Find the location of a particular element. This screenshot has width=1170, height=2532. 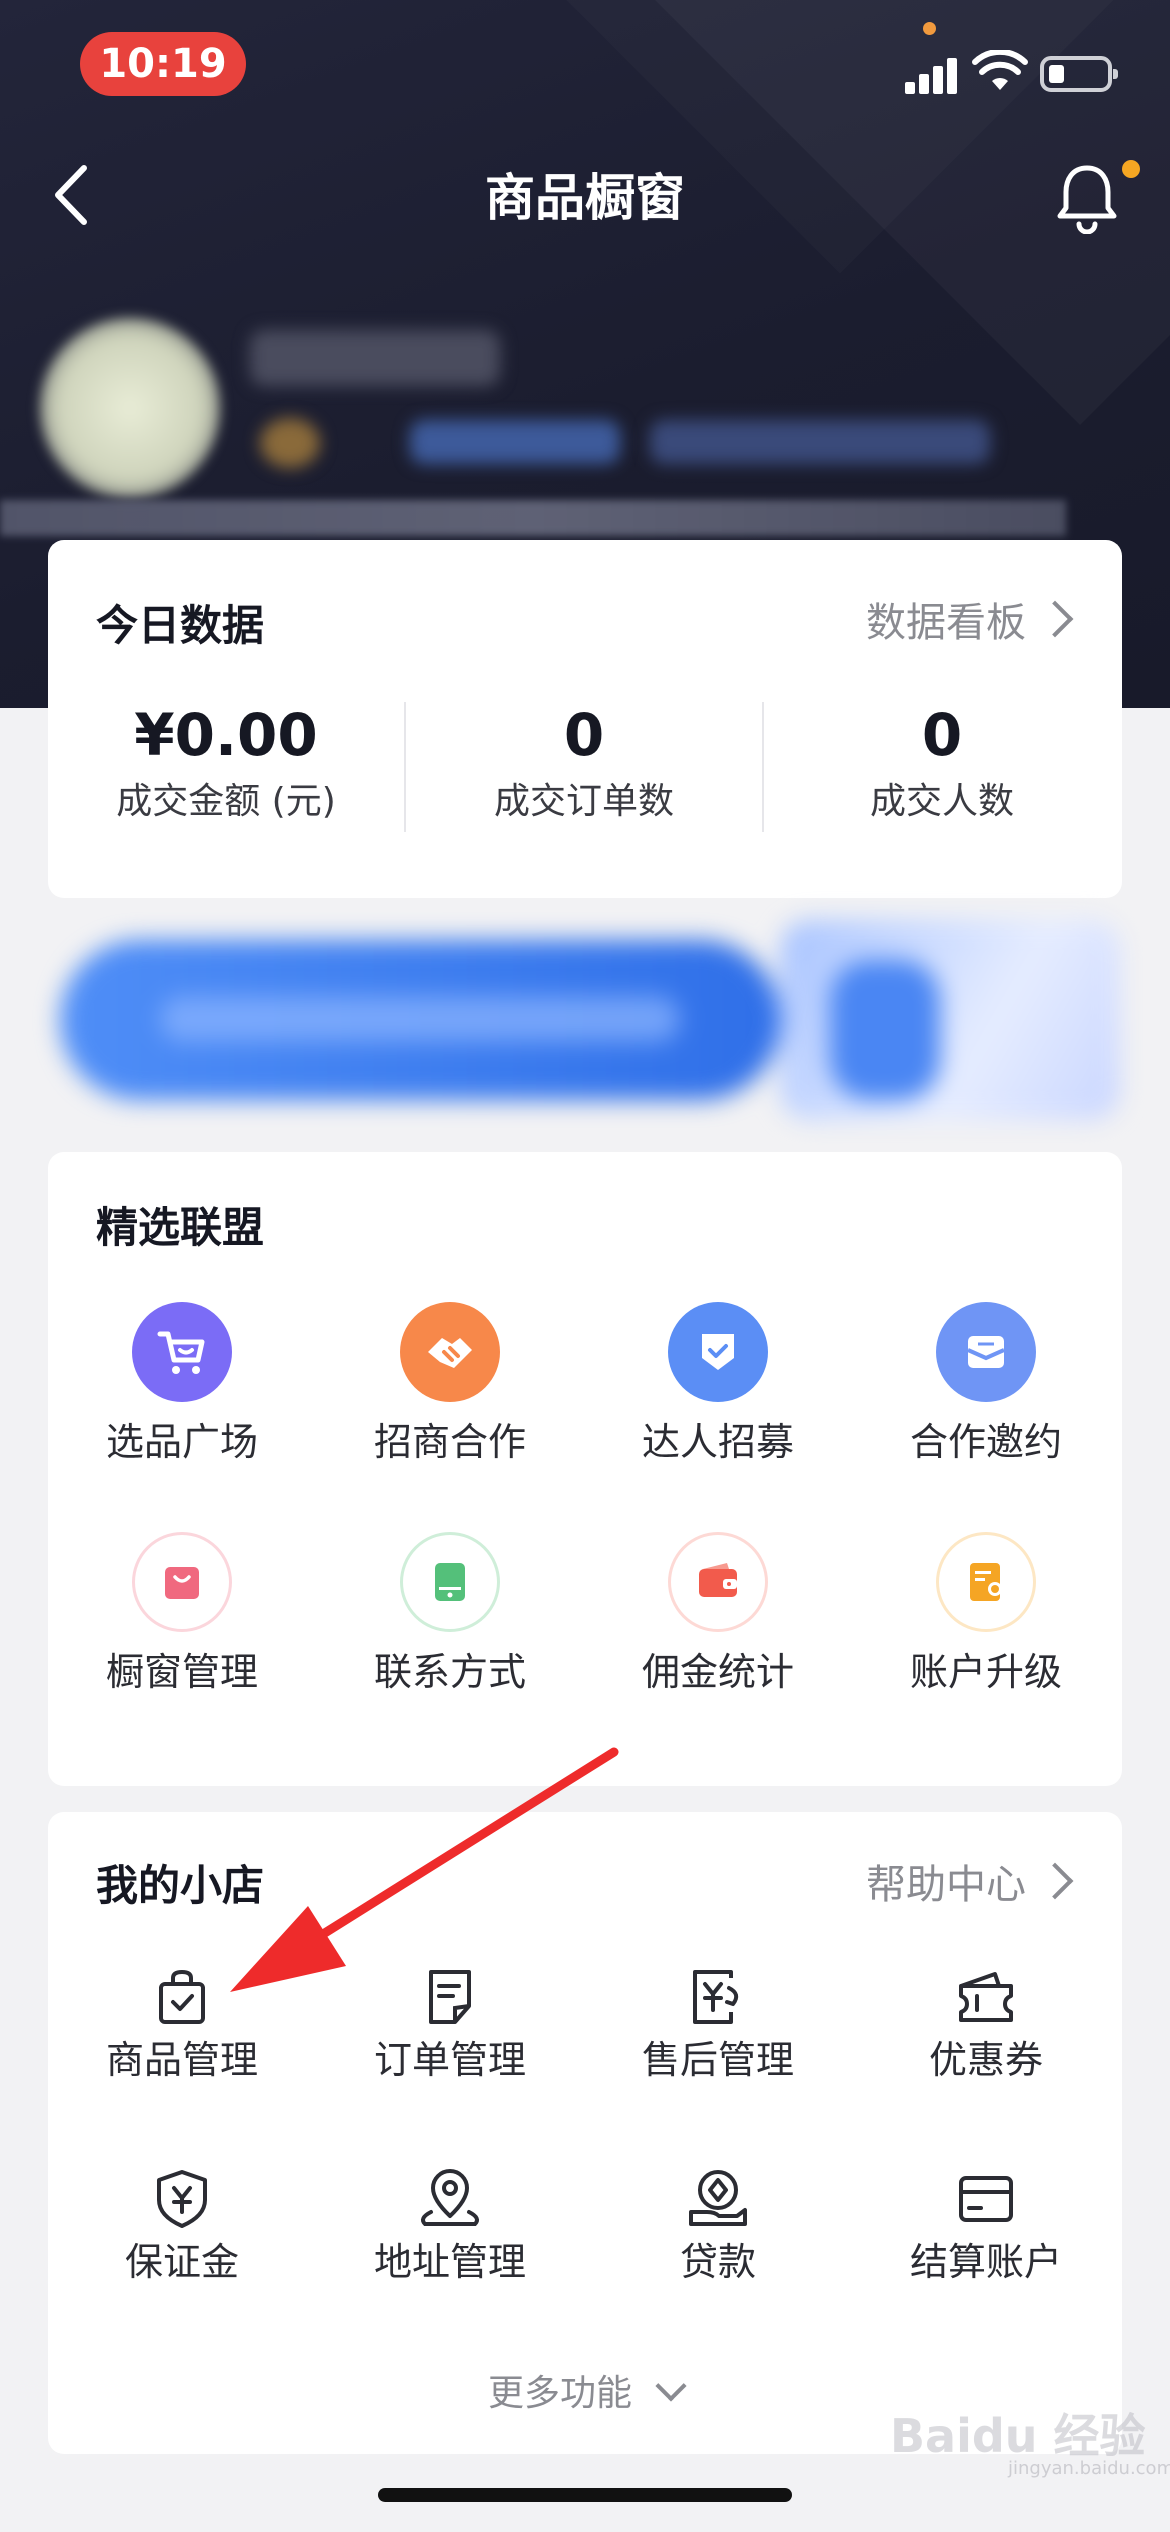

profile-name-blurred is located at coordinates (375, 358).